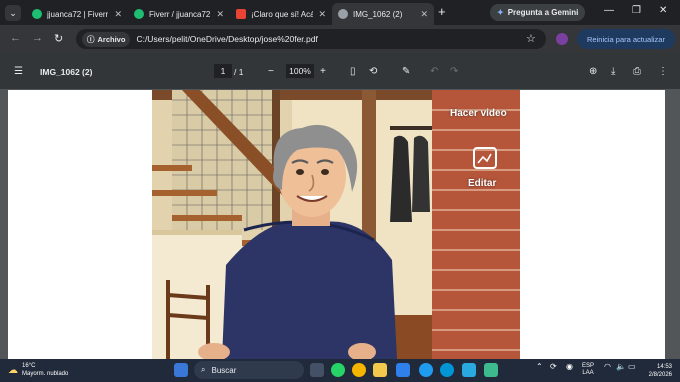 The width and height of the screenshot is (680, 382). I want to click on back-arrow-icon: ←, so click(15, 38).